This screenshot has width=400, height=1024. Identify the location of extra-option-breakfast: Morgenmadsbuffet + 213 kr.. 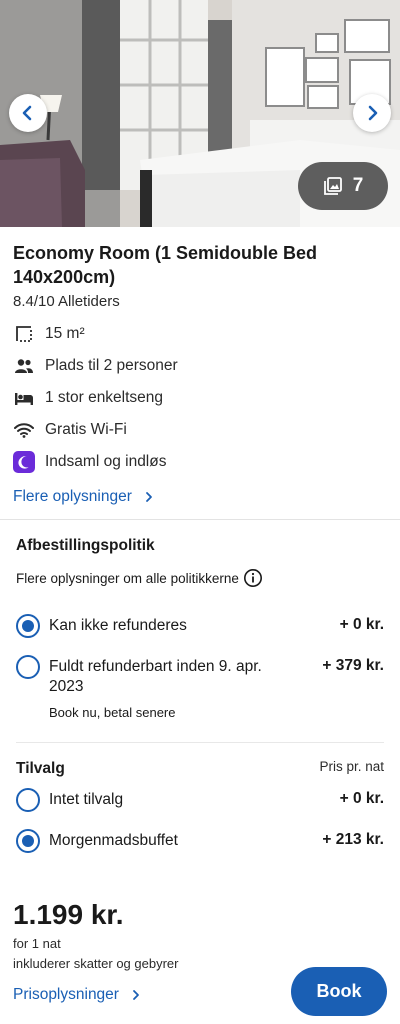
(200, 842).